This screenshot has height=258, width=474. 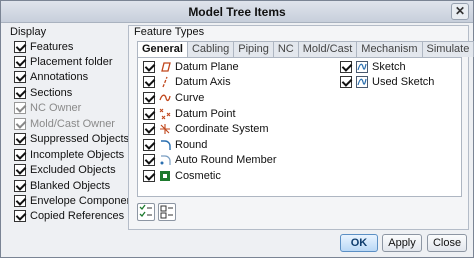 I want to click on feature-item-datum-point: Datum Point, so click(x=189, y=113).